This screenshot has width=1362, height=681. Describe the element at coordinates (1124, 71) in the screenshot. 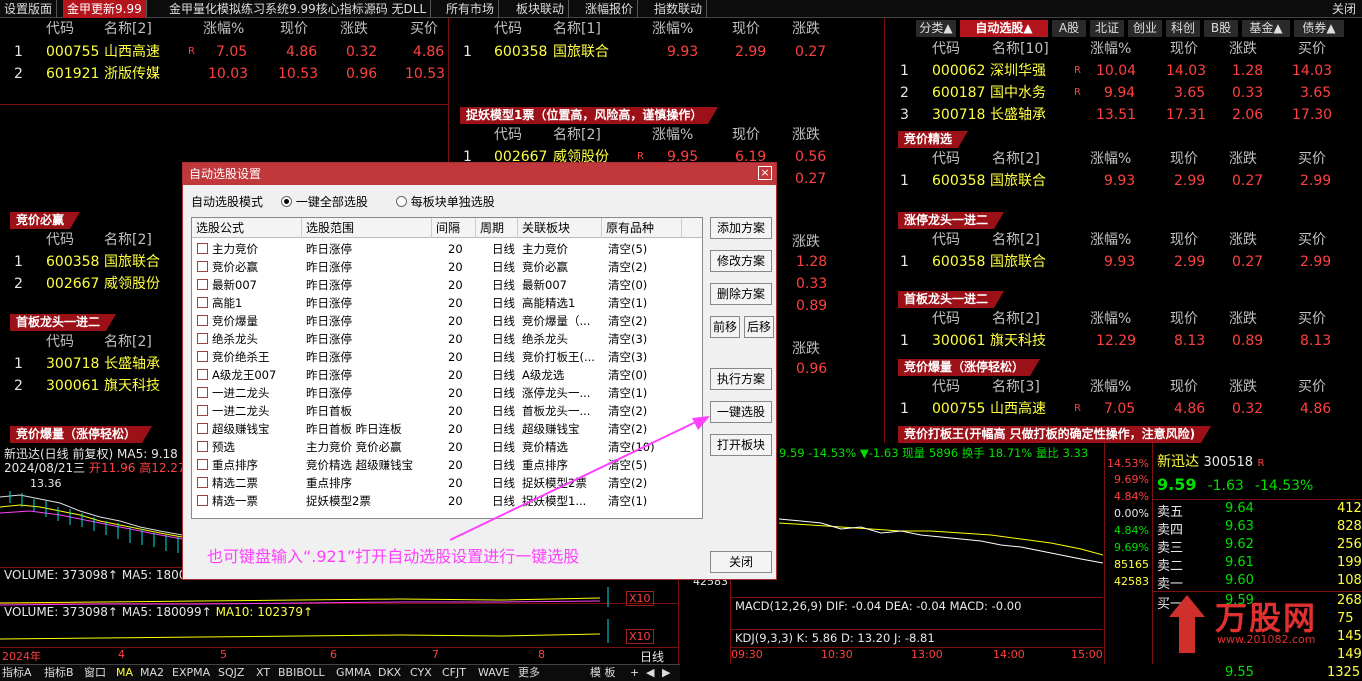

I see `list-item: 1 000062 深圳华强 R 10.04 14.03 1.28 14.03` at that location.